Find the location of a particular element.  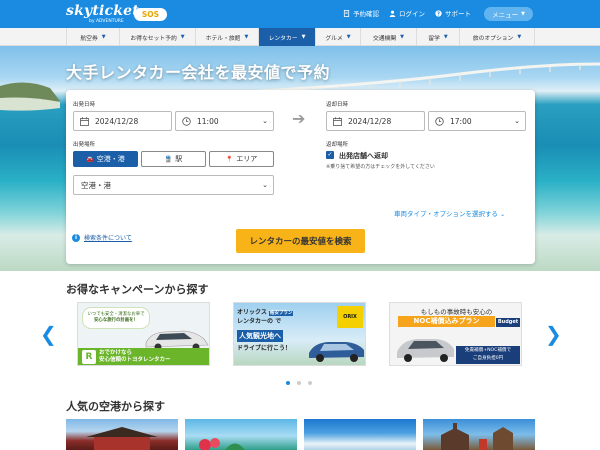

place-select: 空港・港 ⌄ is located at coordinates (173, 185).